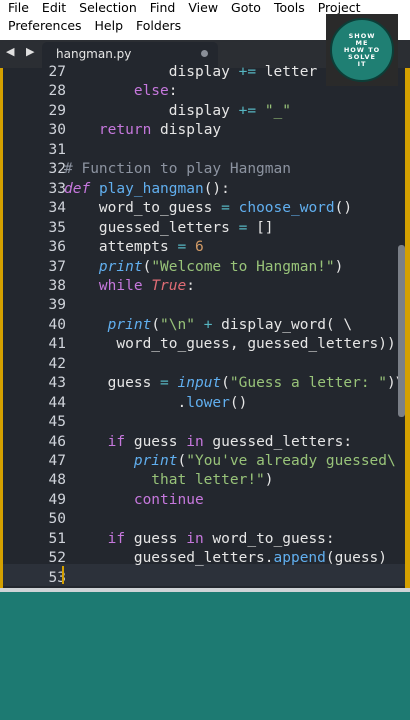 The width and height of the screenshot is (410, 720). I want to click on tab-nav-arrows: ◀ ▶, so click(22, 51).